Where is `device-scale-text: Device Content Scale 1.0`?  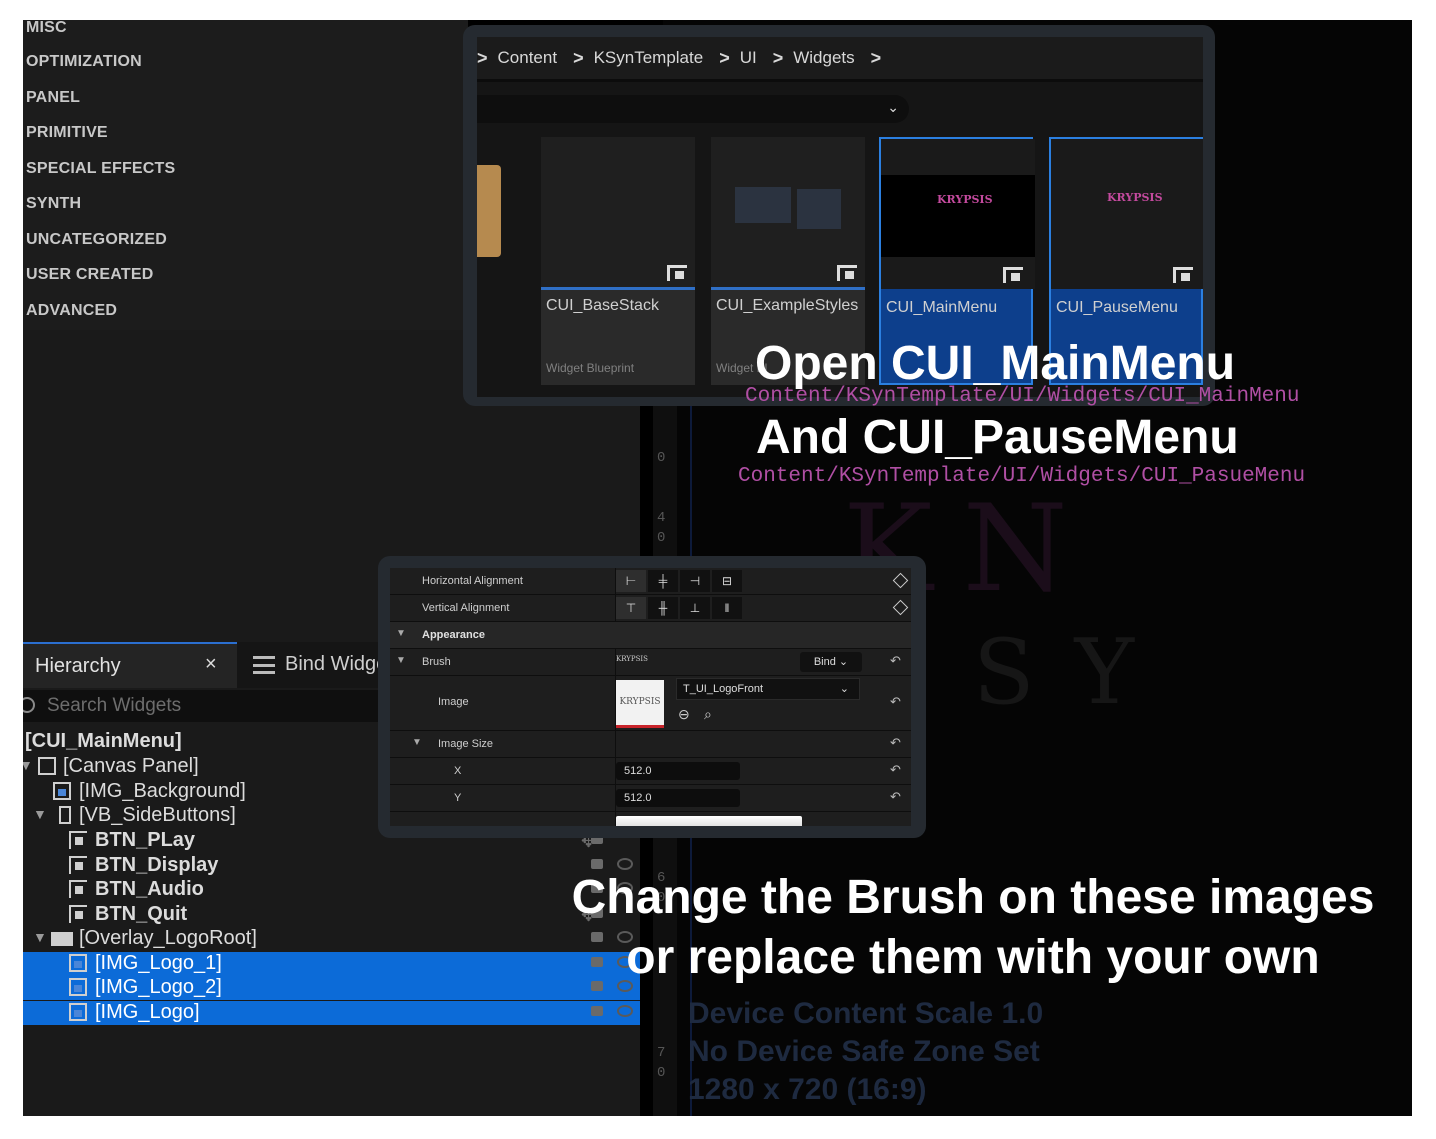 device-scale-text: Device Content Scale 1.0 is located at coordinates (866, 1013).